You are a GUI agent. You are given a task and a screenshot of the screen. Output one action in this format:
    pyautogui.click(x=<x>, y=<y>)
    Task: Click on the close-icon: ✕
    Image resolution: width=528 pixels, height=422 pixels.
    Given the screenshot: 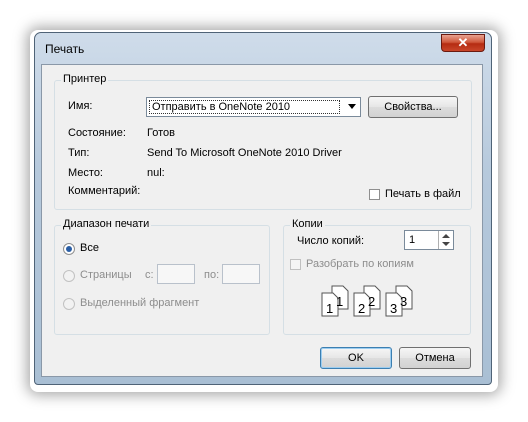 What is the action you would take?
    pyautogui.click(x=463, y=42)
    